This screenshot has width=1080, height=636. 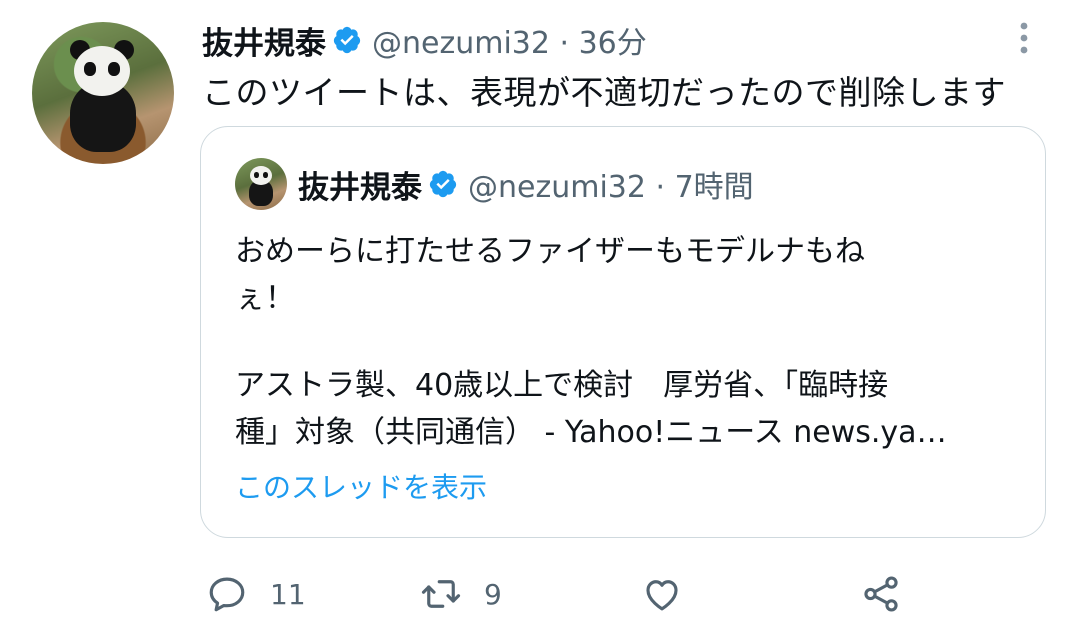 I want to click on quoted-text-line: おめーらに打たせるファイザーもモデルナもね, so click(x=550, y=251).